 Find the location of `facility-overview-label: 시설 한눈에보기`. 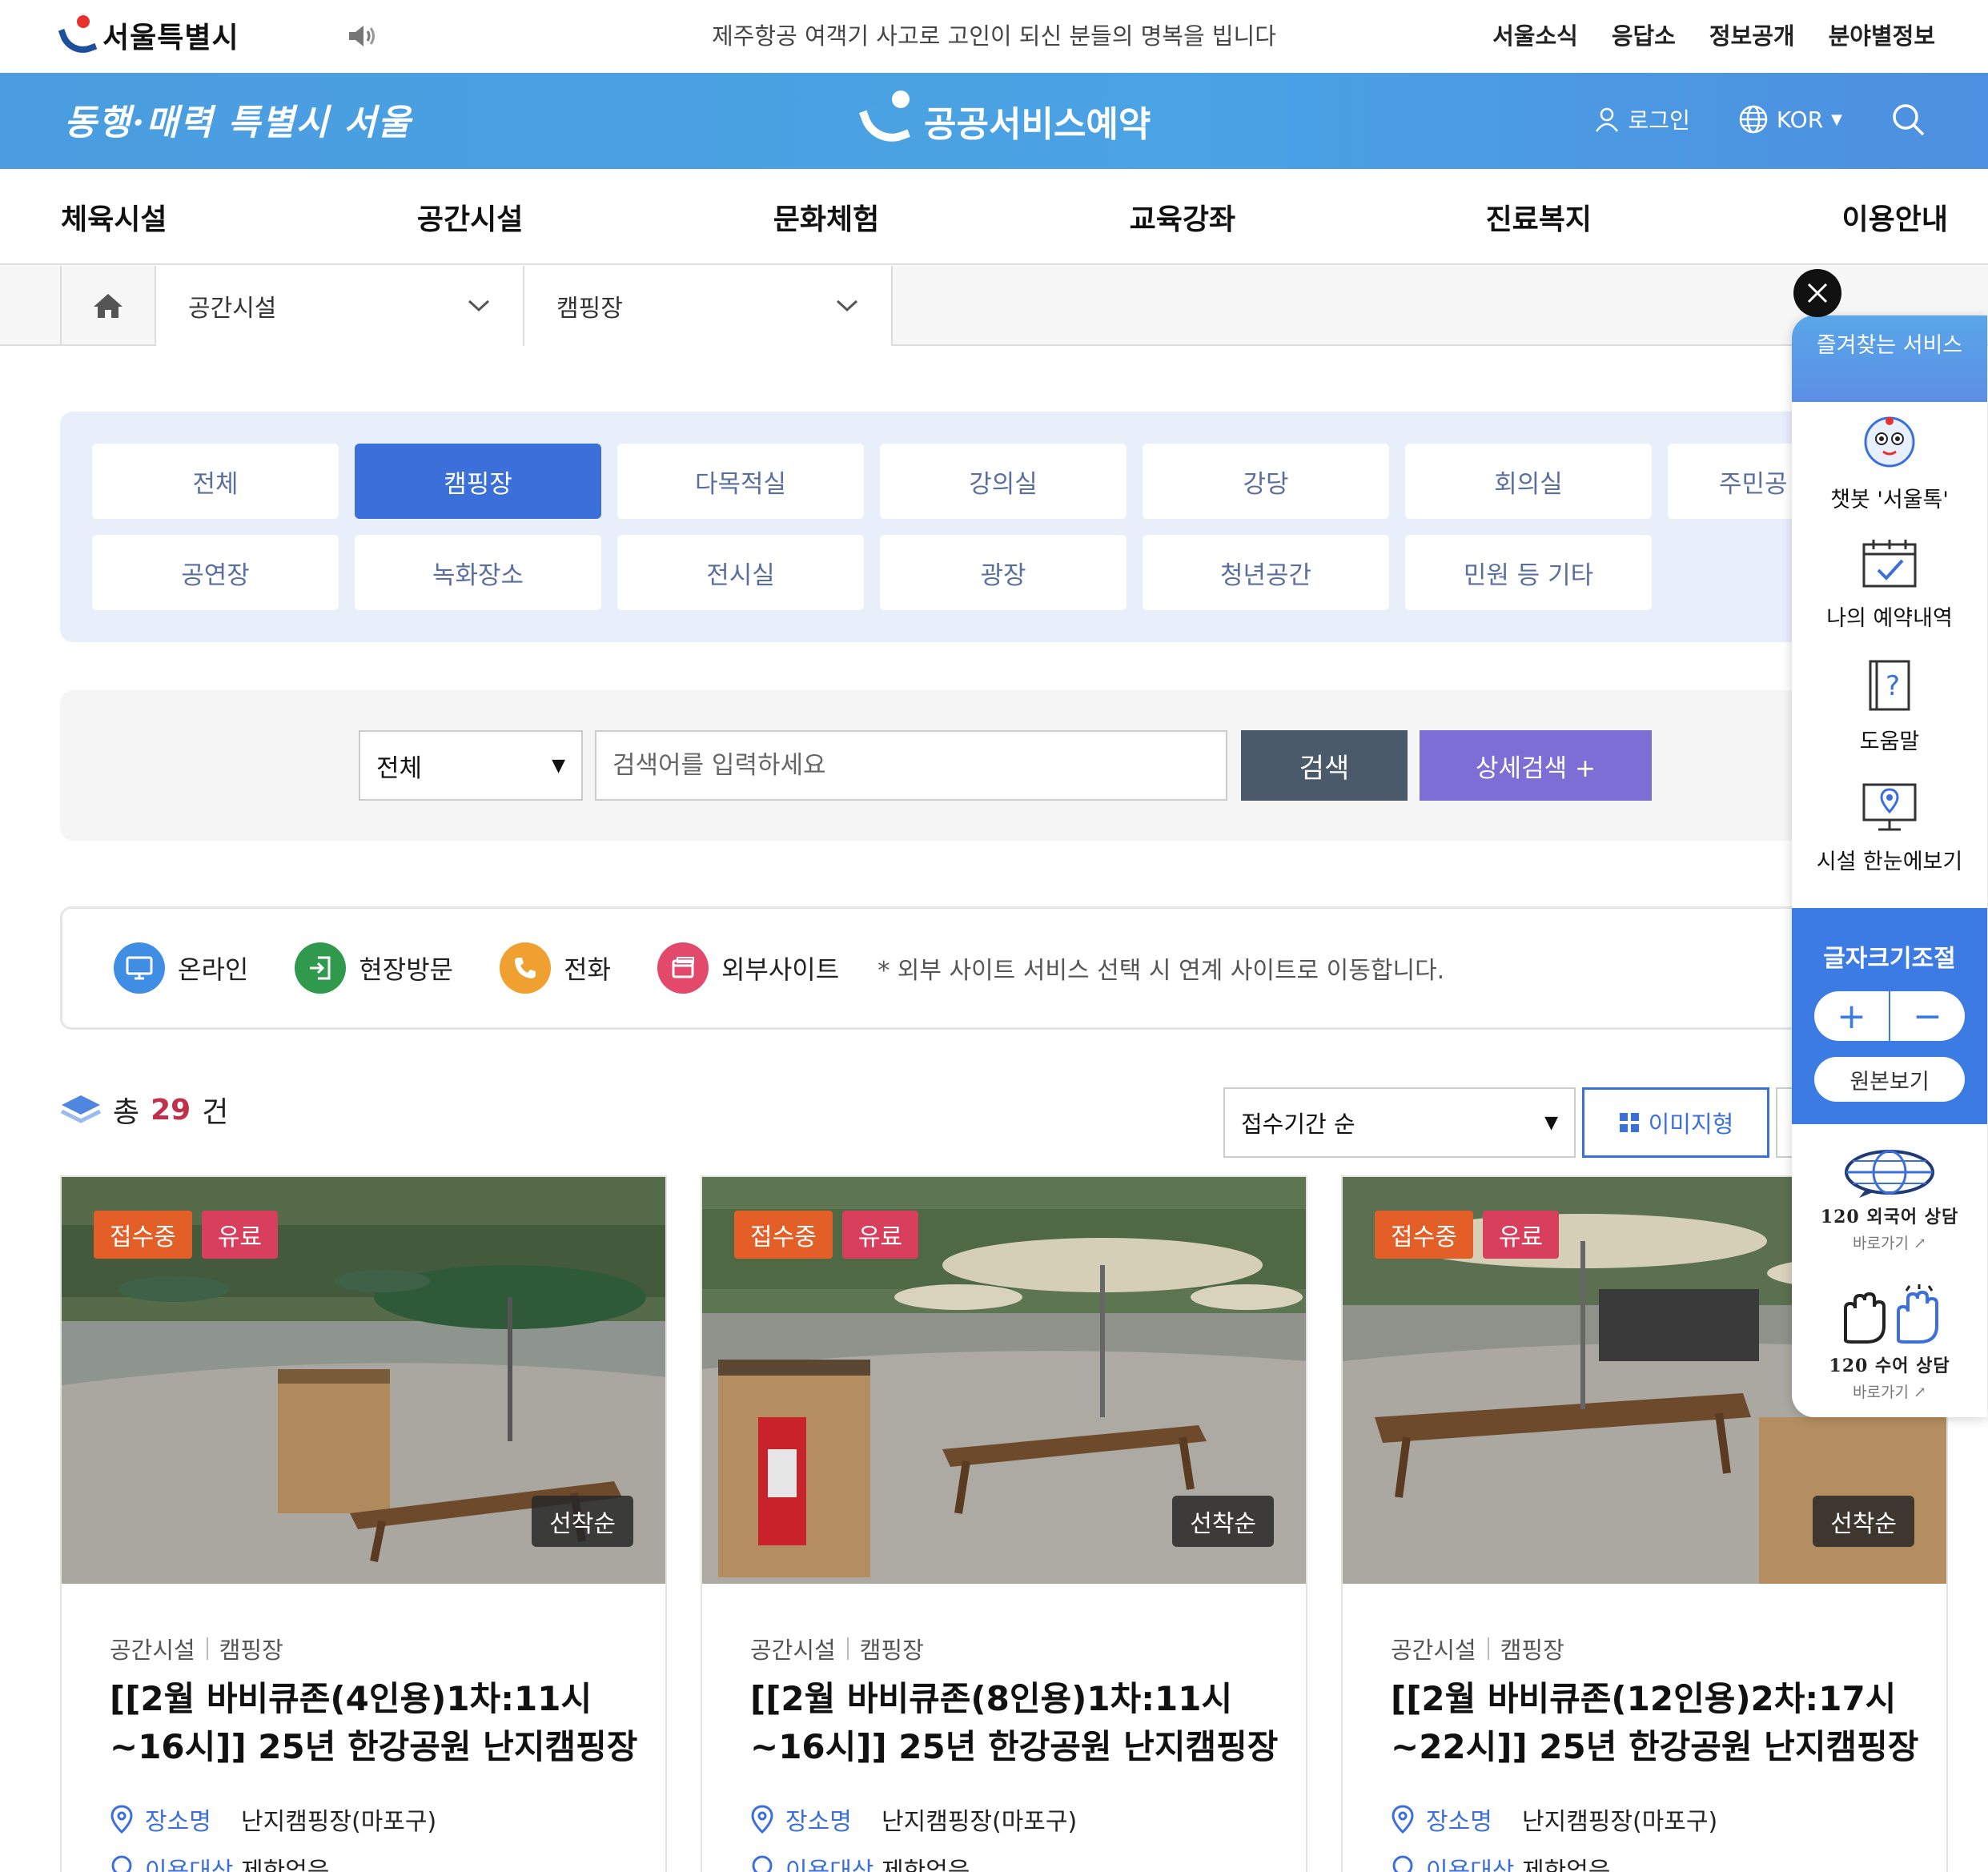

facility-overview-label: 시설 한눈에보기 is located at coordinates (1889, 861).